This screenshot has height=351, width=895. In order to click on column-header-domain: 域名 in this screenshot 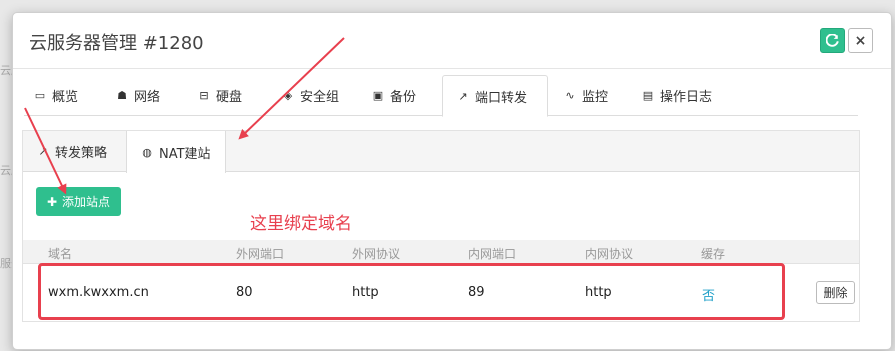, I will do `click(60, 254)`.